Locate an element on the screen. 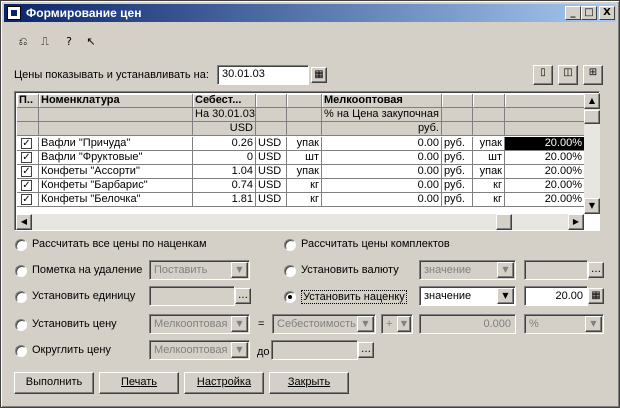 The width and height of the screenshot is (620, 408). round-to-input is located at coordinates (314, 350).